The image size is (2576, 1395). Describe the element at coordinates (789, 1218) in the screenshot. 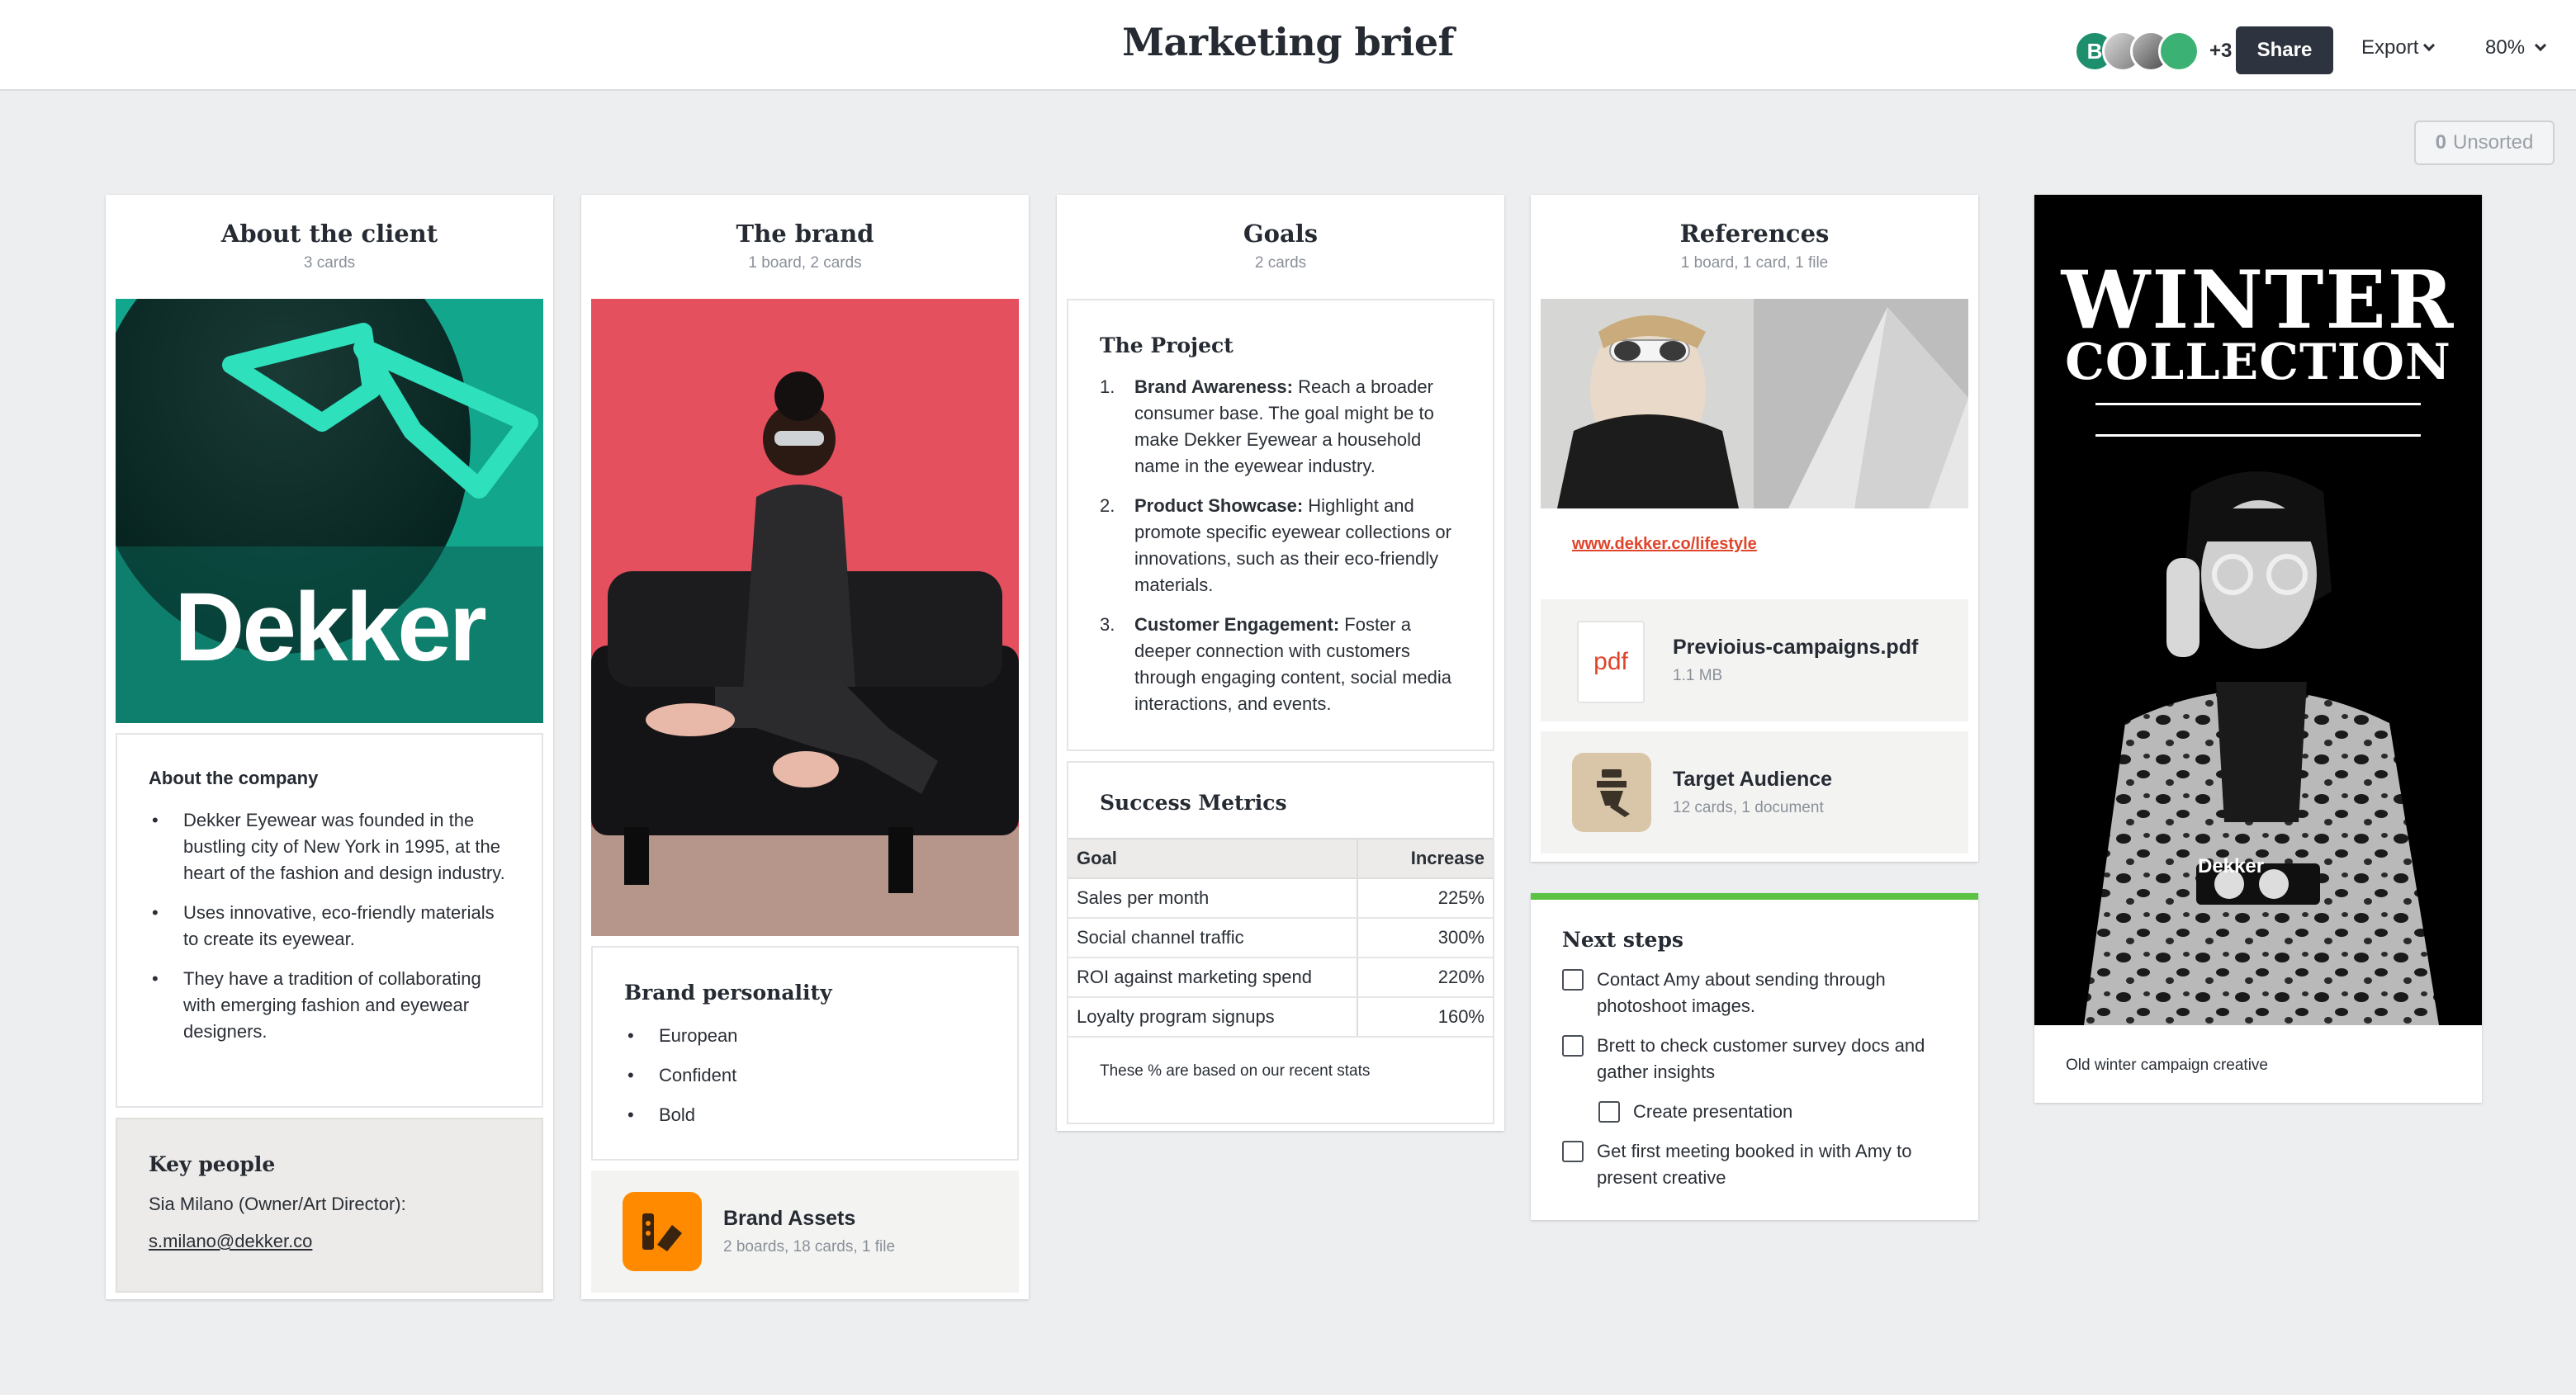

I see `board-title: Brand Assets` at that location.